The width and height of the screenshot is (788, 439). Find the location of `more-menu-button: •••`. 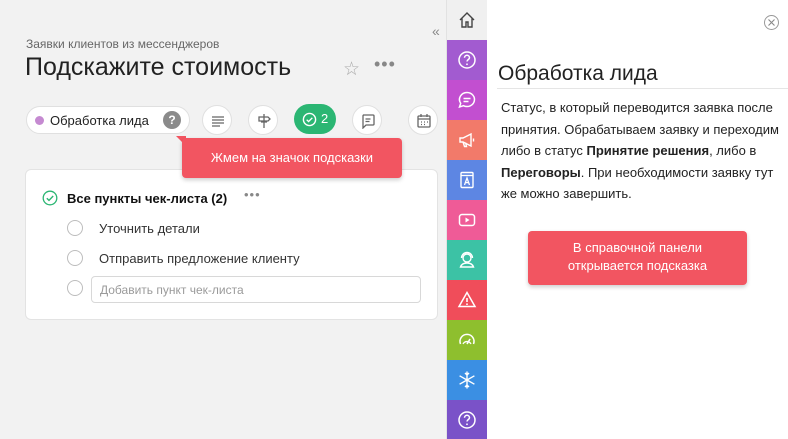

more-menu-button: ••• is located at coordinates (385, 64).